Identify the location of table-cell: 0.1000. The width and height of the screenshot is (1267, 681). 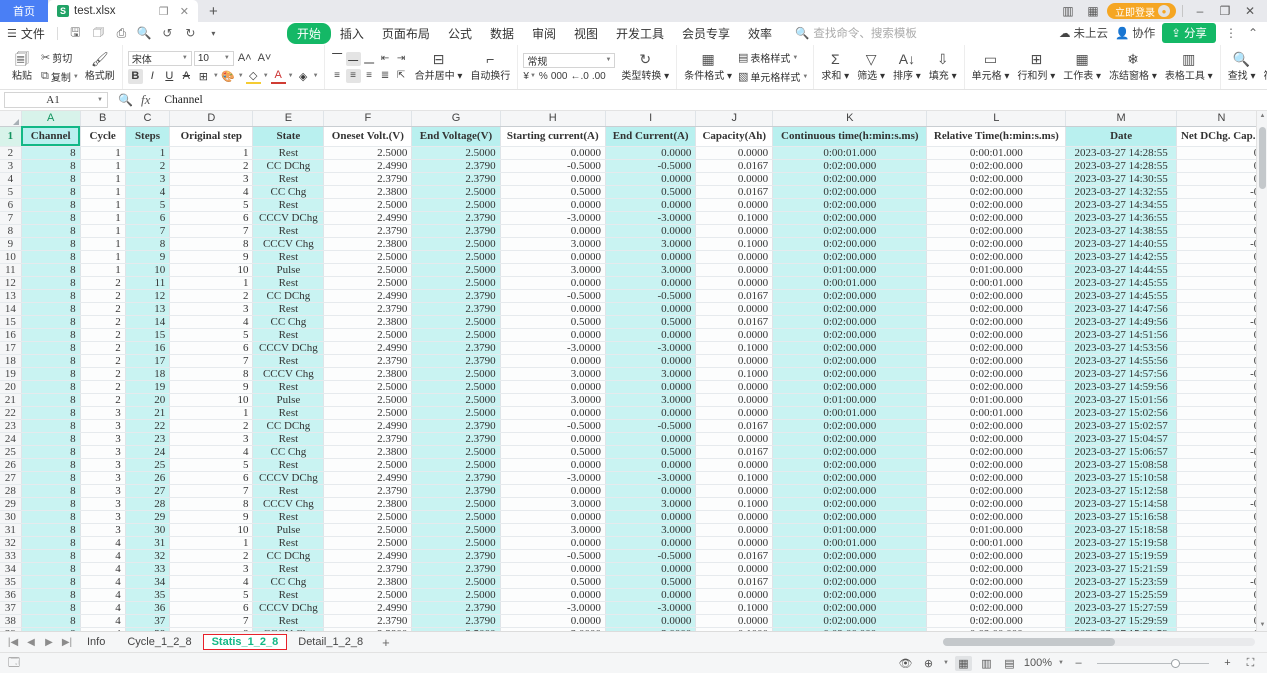
(734, 629).